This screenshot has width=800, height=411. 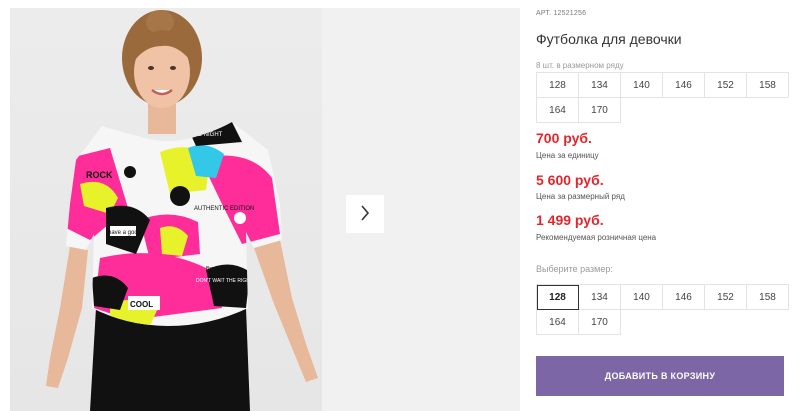 I want to click on pack-price: 5 600 руб., so click(x=570, y=180).